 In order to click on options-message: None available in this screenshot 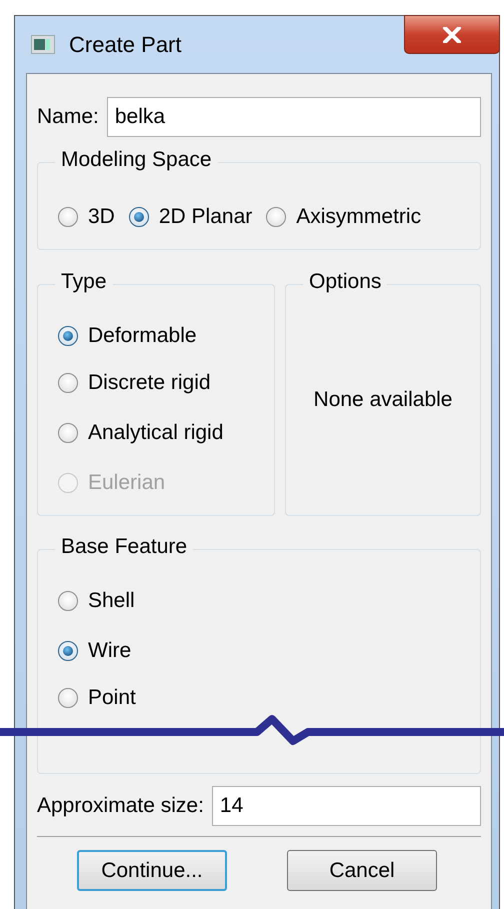, I will do `click(383, 400)`.